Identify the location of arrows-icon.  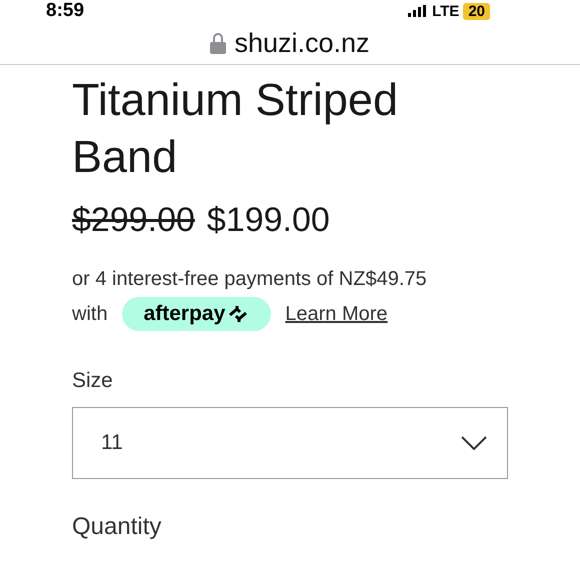
(238, 314).